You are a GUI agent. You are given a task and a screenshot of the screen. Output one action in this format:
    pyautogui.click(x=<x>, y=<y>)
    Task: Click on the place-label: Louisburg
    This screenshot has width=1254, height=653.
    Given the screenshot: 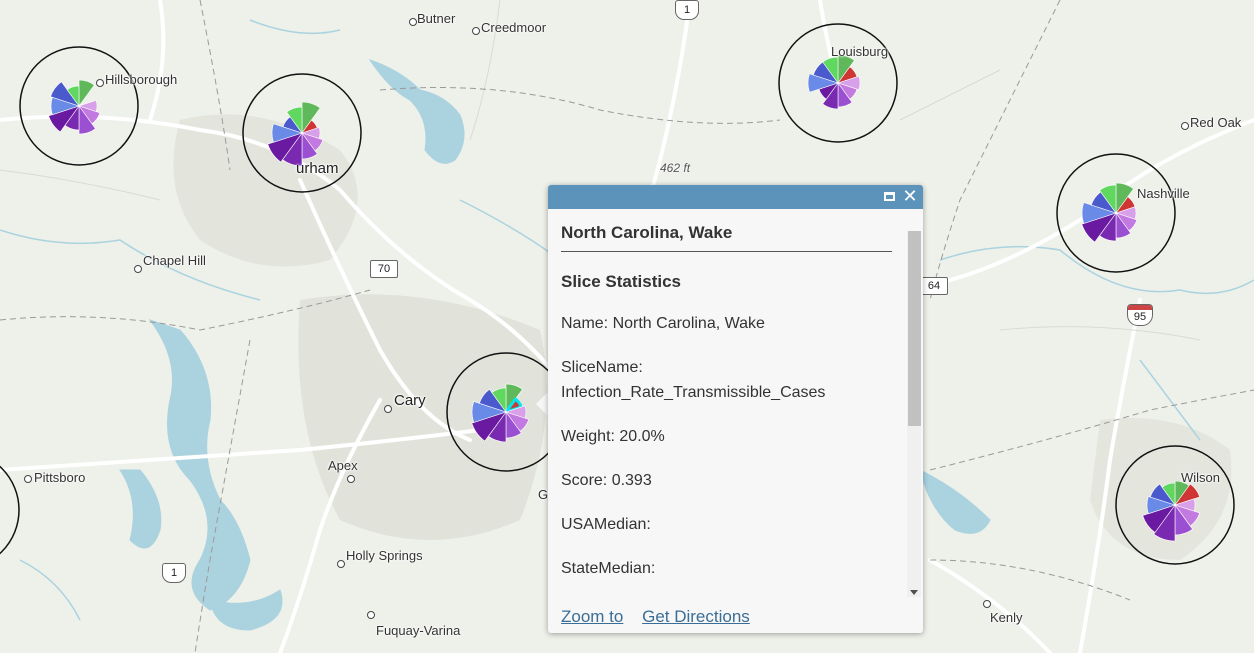 What is the action you would take?
    pyautogui.click(x=860, y=51)
    